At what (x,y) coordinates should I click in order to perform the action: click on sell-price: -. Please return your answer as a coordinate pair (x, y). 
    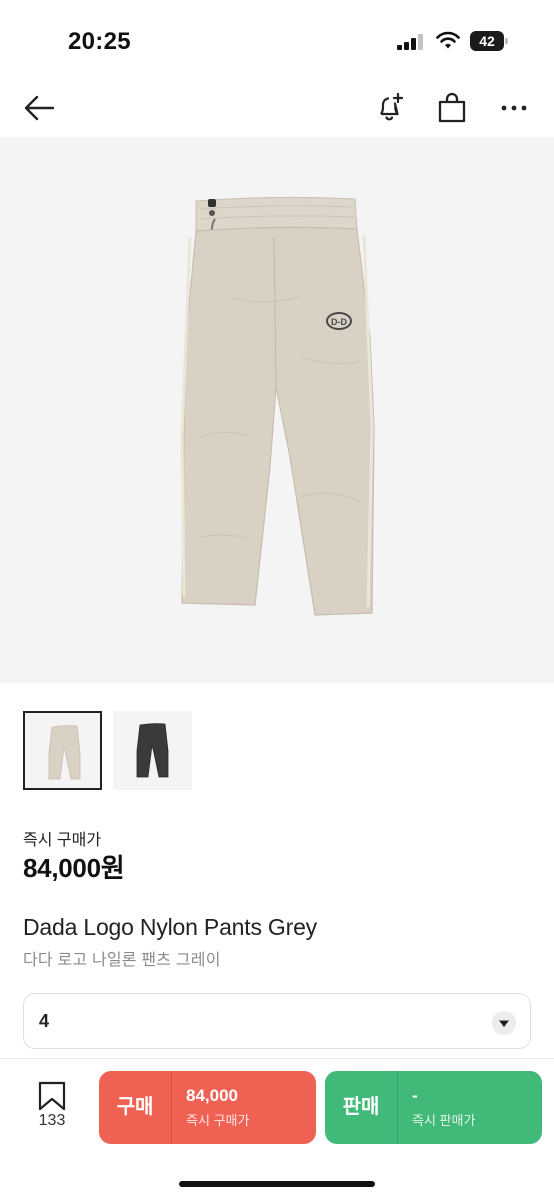
    Looking at the image, I should click on (415, 1095).